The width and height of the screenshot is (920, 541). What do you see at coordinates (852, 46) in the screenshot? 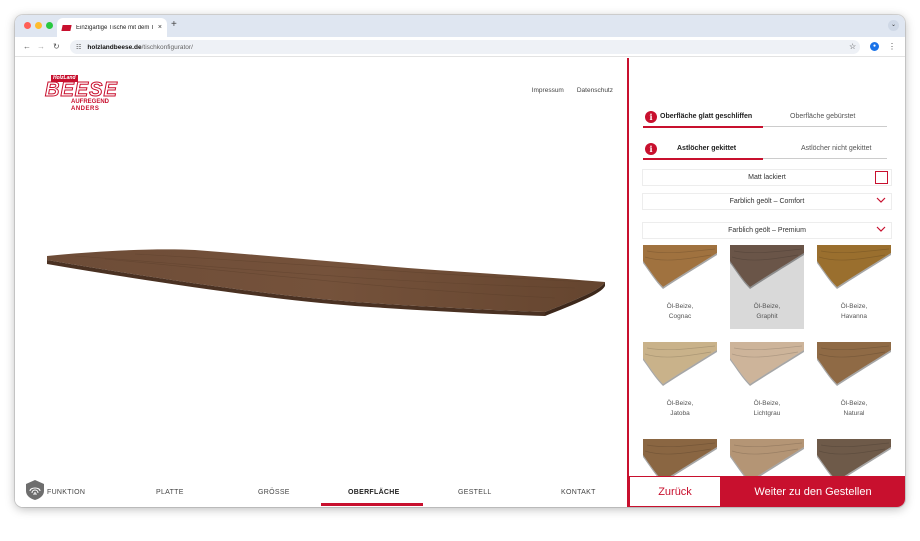
I see `bookmark-star-icon: ☆` at bounding box center [852, 46].